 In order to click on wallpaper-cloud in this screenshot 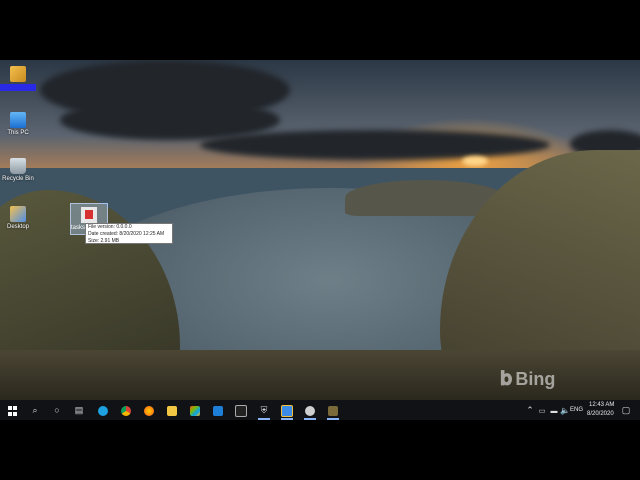, I will do `click(375, 145)`.